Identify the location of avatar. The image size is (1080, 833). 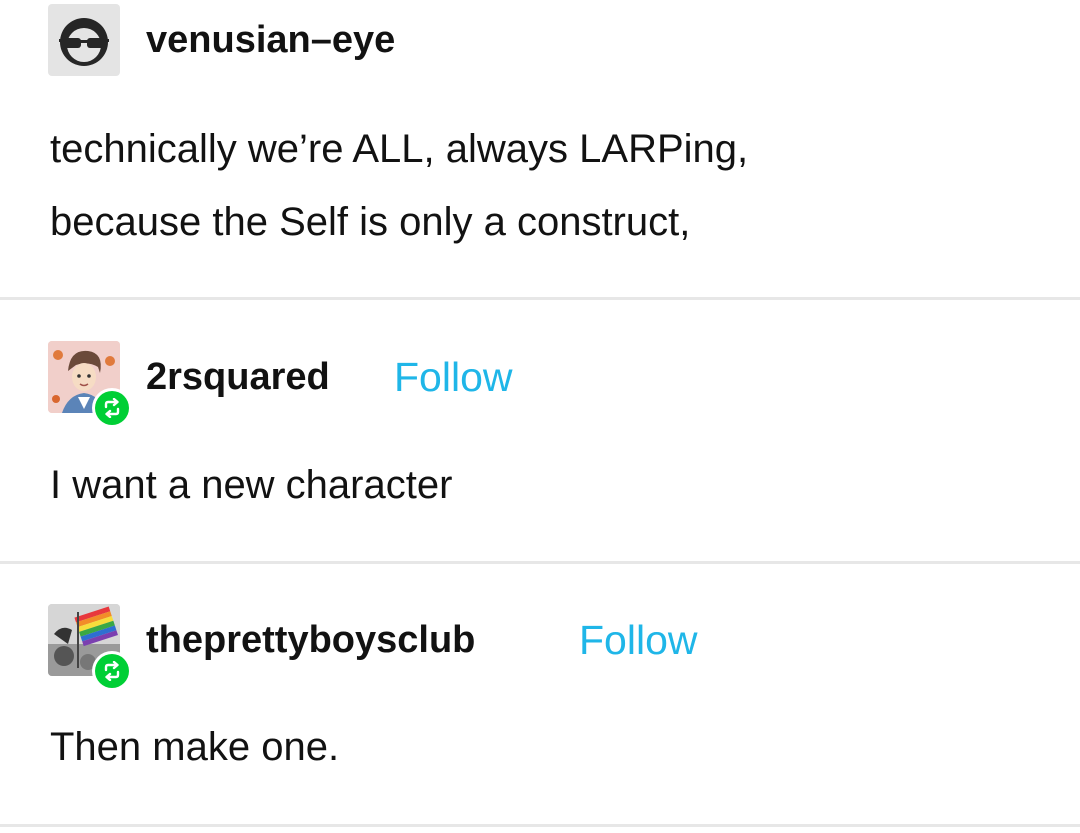
(84, 40).